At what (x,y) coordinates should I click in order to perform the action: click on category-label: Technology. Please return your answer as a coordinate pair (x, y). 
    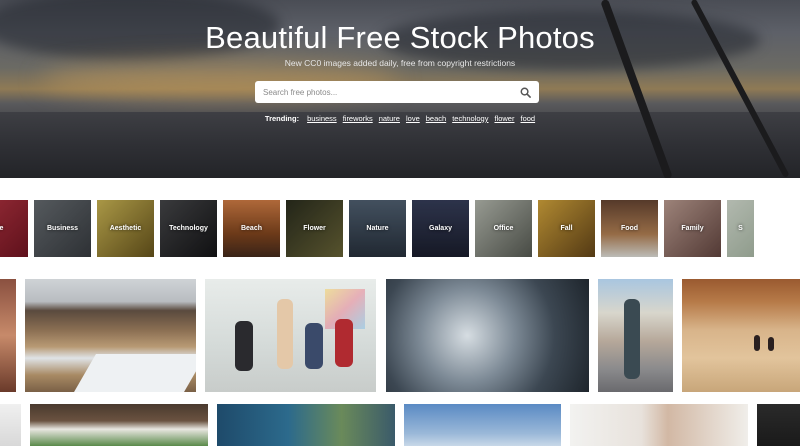
    Looking at the image, I should click on (188, 228).